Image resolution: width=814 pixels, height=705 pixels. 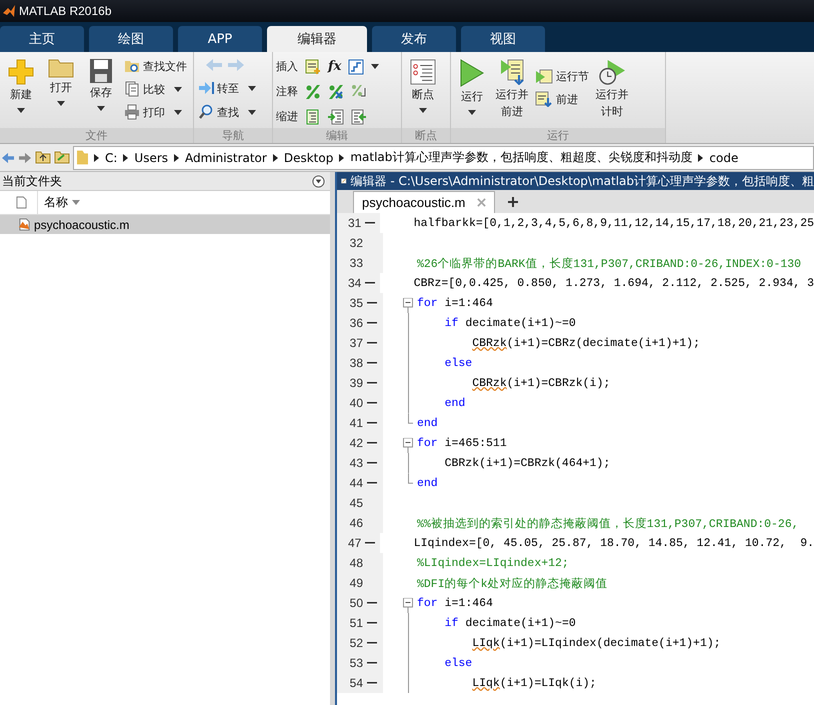 What do you see at coordinates (132, 89) in the screenshot?
I see `documents-icon` at bounding box center [132, 89].